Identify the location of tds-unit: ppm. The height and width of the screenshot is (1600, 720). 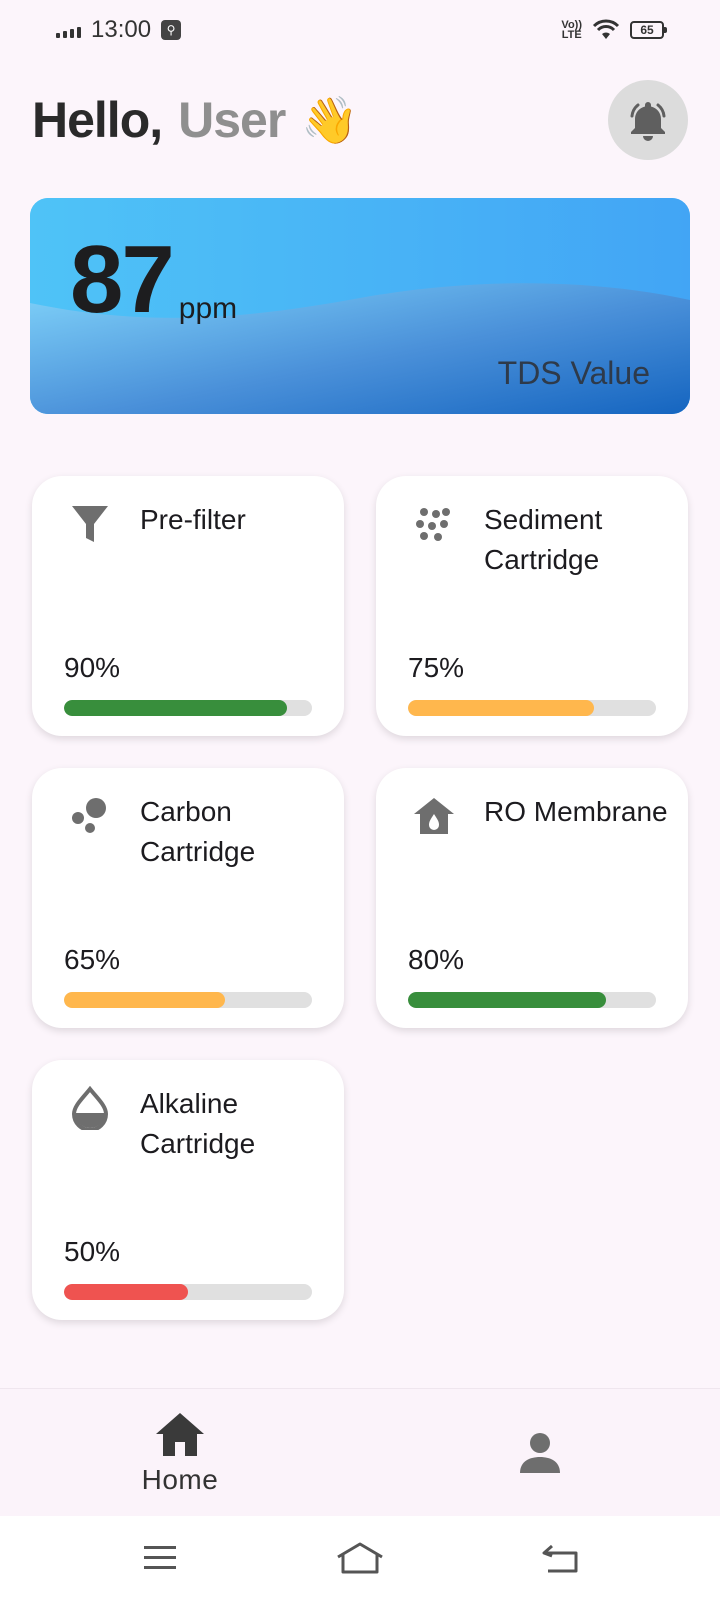
(208, 308).